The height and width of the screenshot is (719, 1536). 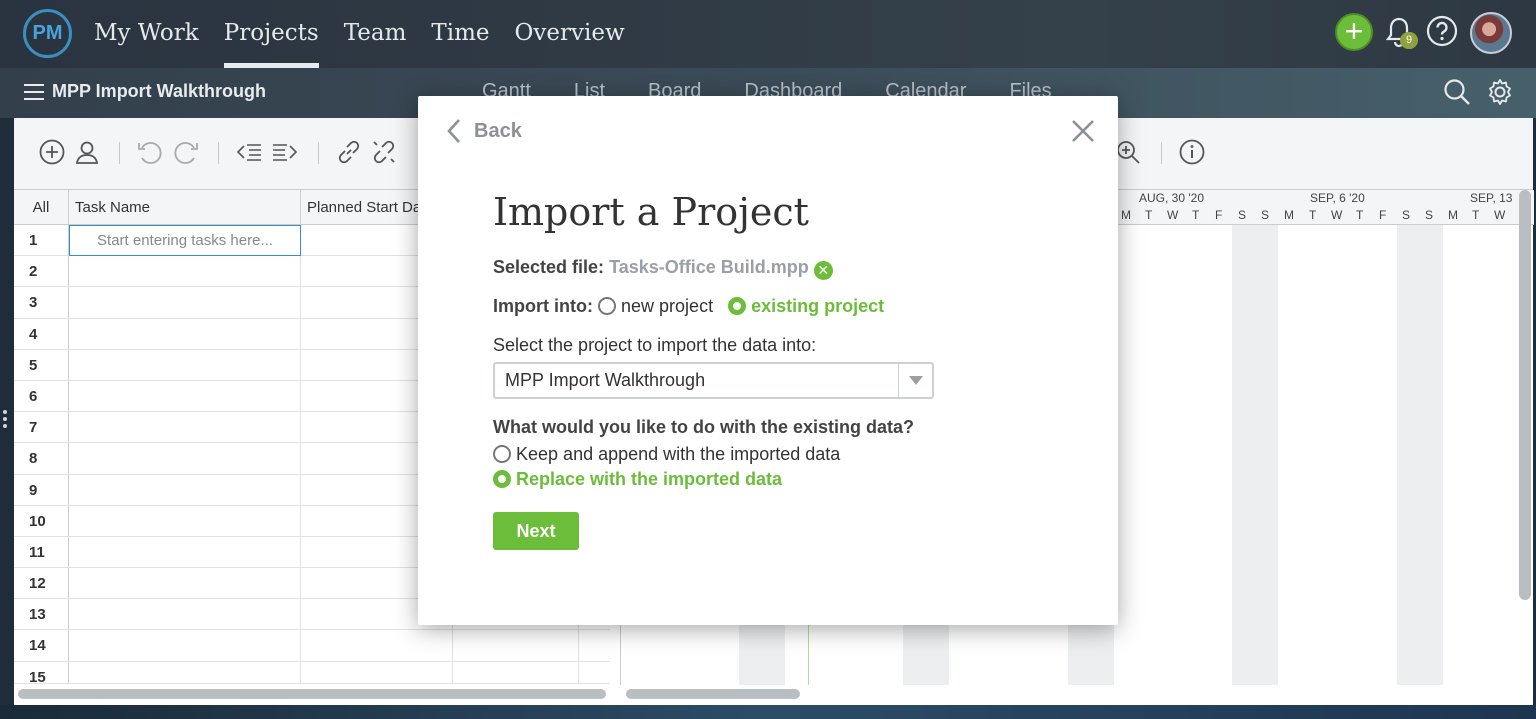 I want to click on selected-file-name: Tasks-Office Build.mpp, so click(x=709, y=267).